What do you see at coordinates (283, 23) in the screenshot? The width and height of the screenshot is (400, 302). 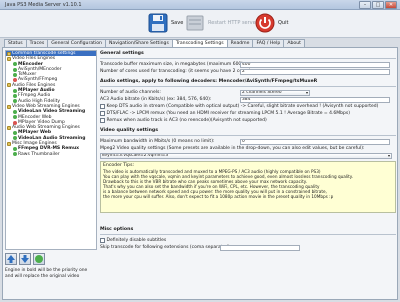 I see `quit-label: Quit` at bounding box center [283, 23].